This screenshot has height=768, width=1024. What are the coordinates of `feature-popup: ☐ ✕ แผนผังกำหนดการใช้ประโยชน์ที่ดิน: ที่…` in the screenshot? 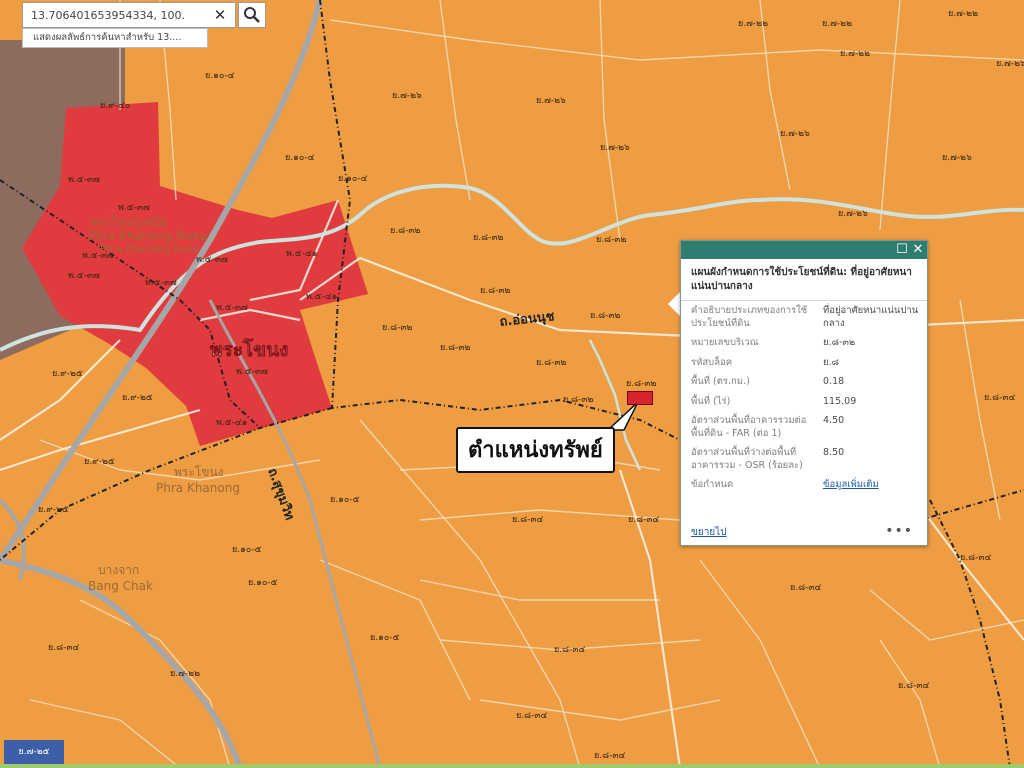 It's located at (804, 393).